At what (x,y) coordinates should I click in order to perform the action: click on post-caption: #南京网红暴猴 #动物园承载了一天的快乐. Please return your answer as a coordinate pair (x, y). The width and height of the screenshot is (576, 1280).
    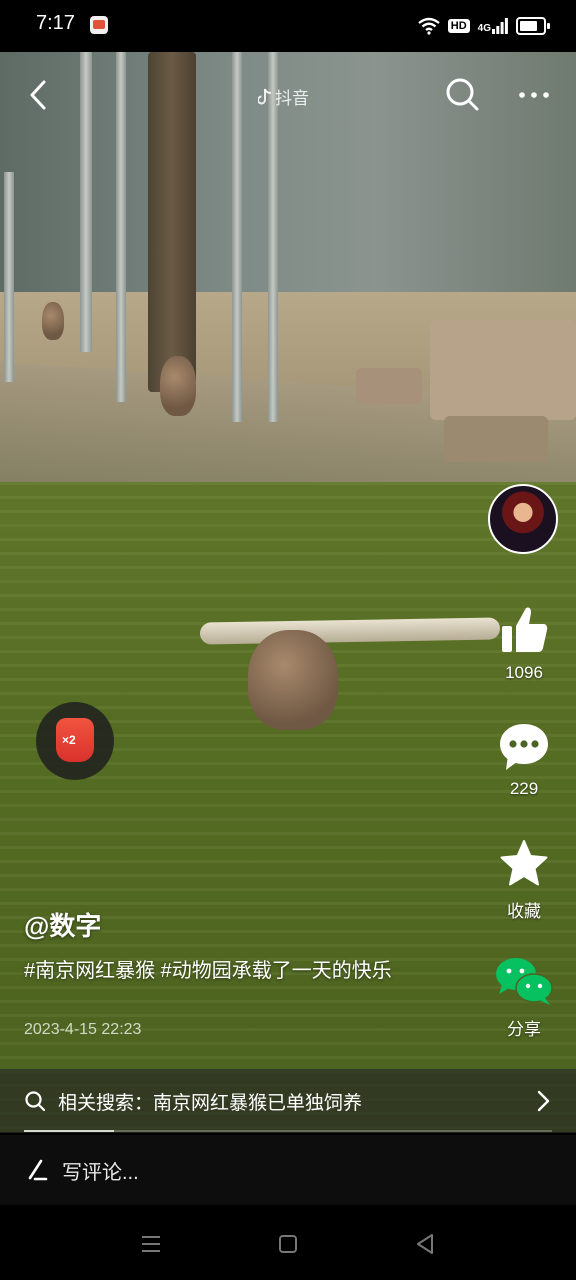
    Looking at the image, I should click on (239, 971).